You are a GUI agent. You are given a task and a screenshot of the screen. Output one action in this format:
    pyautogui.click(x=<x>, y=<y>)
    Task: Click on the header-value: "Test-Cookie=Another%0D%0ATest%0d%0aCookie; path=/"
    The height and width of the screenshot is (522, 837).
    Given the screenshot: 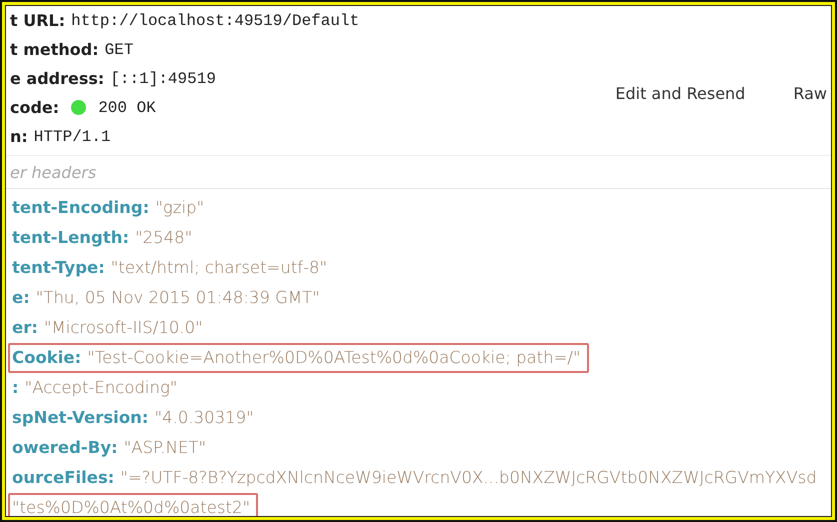 What is the action you would take?
    pyautogui.click(x=334, y=357)
    